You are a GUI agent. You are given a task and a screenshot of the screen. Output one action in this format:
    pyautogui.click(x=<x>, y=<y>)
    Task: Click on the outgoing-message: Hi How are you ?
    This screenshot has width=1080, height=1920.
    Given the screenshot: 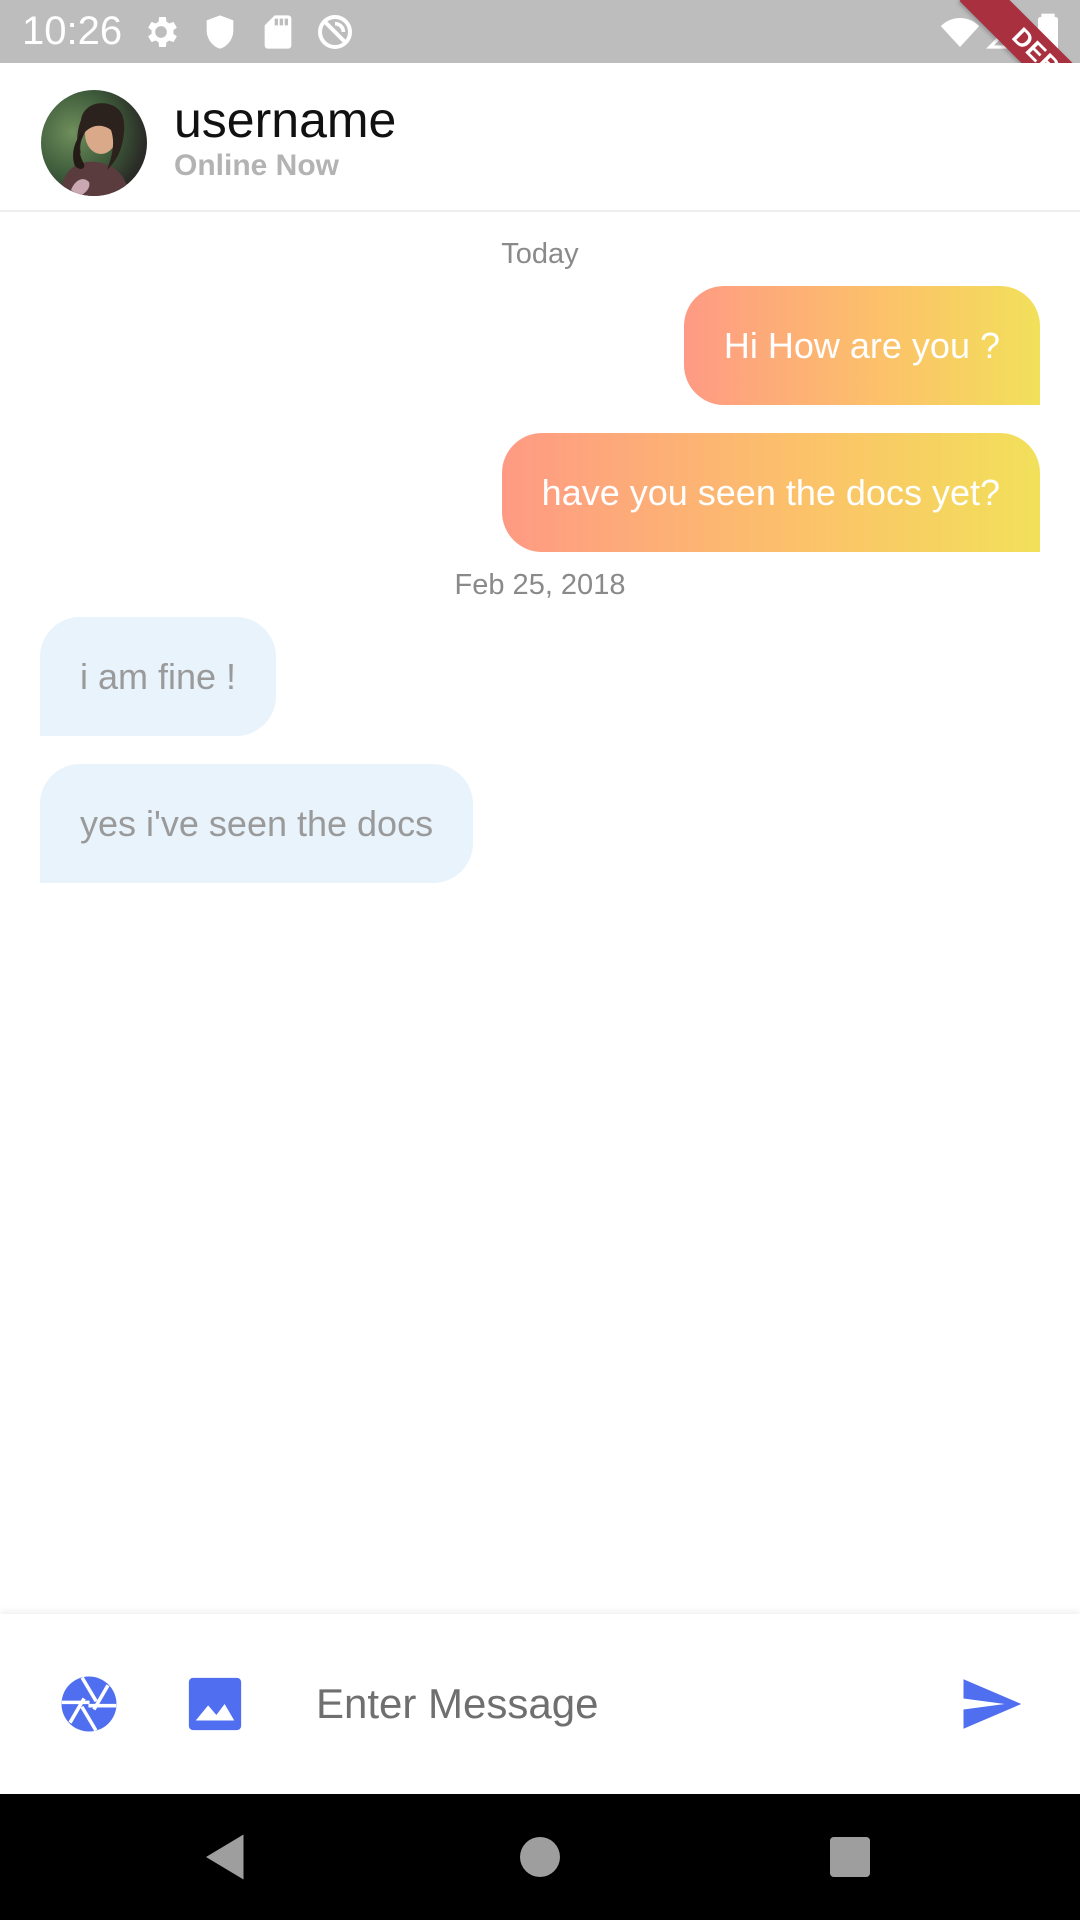 What is the action you would take?
    pyautogui.click(x=861, y=345)
    